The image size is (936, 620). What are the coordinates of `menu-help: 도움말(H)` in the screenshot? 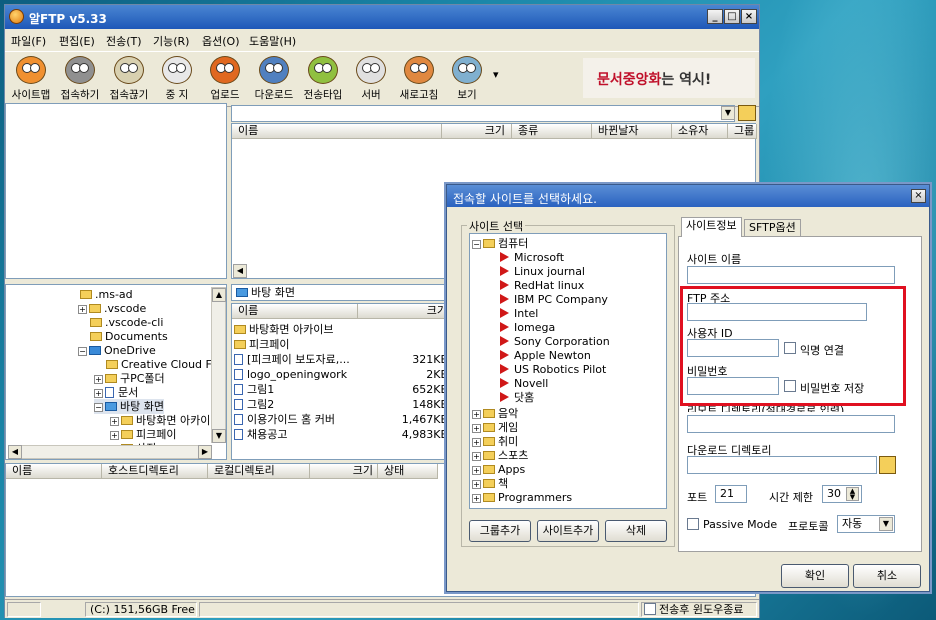 It's located at (272, 41).